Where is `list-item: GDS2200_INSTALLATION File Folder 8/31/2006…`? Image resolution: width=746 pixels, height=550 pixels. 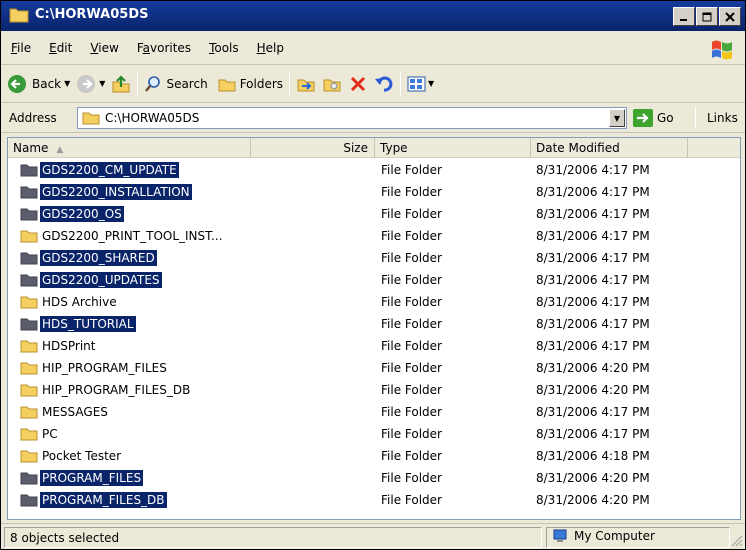 list-item: GDS2200_INSTALLATION File Folder 8/31/2006… is located at coordinates (374, 192).